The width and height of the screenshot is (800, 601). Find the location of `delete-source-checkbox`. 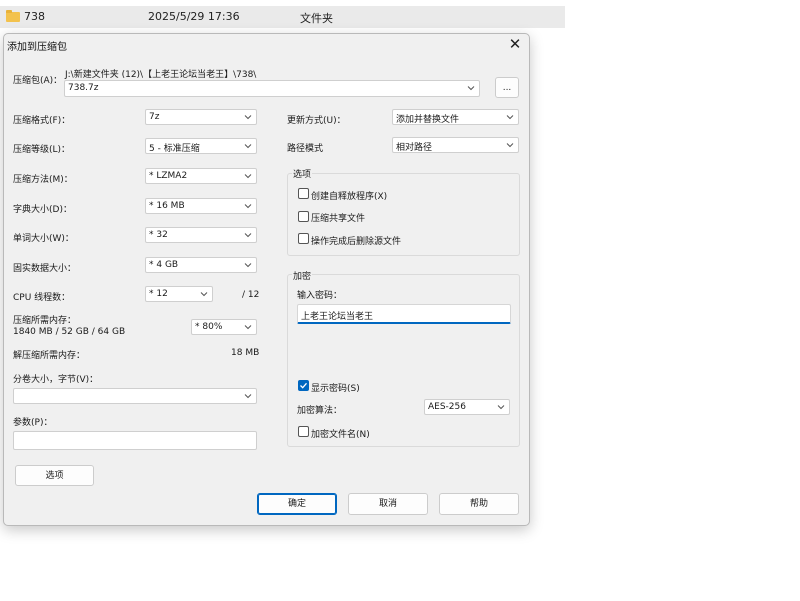

delete-source-checkbox is located at coordinates (303, 238).